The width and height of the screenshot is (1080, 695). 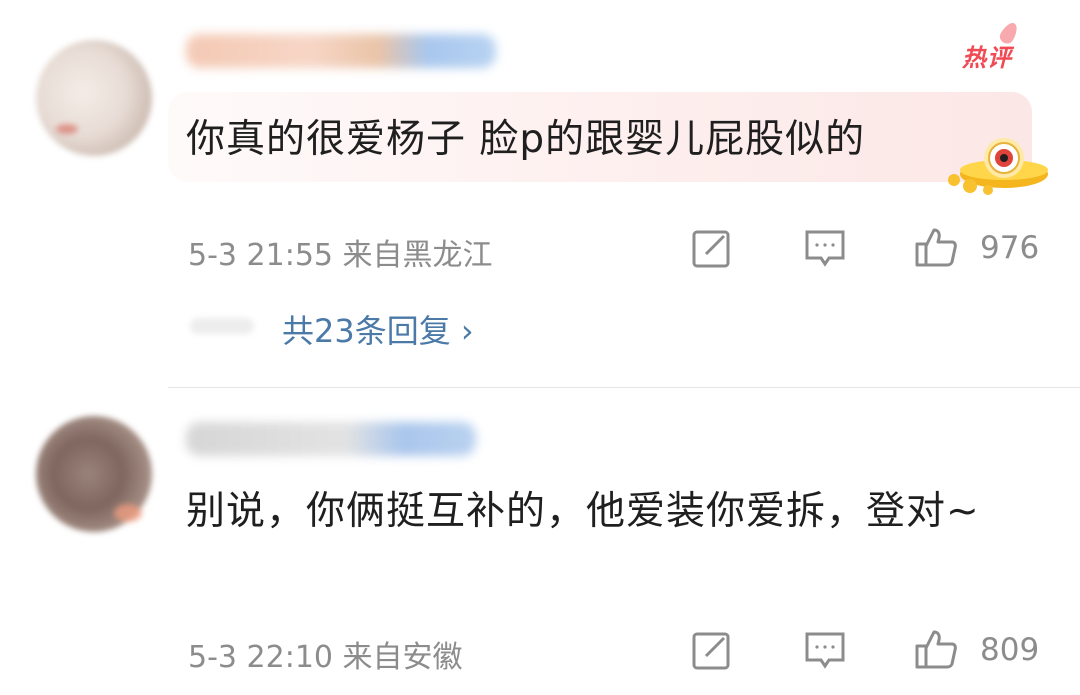 I want to click on view-replies-link: 共23条回复 ›, so click(x=378, y=329).